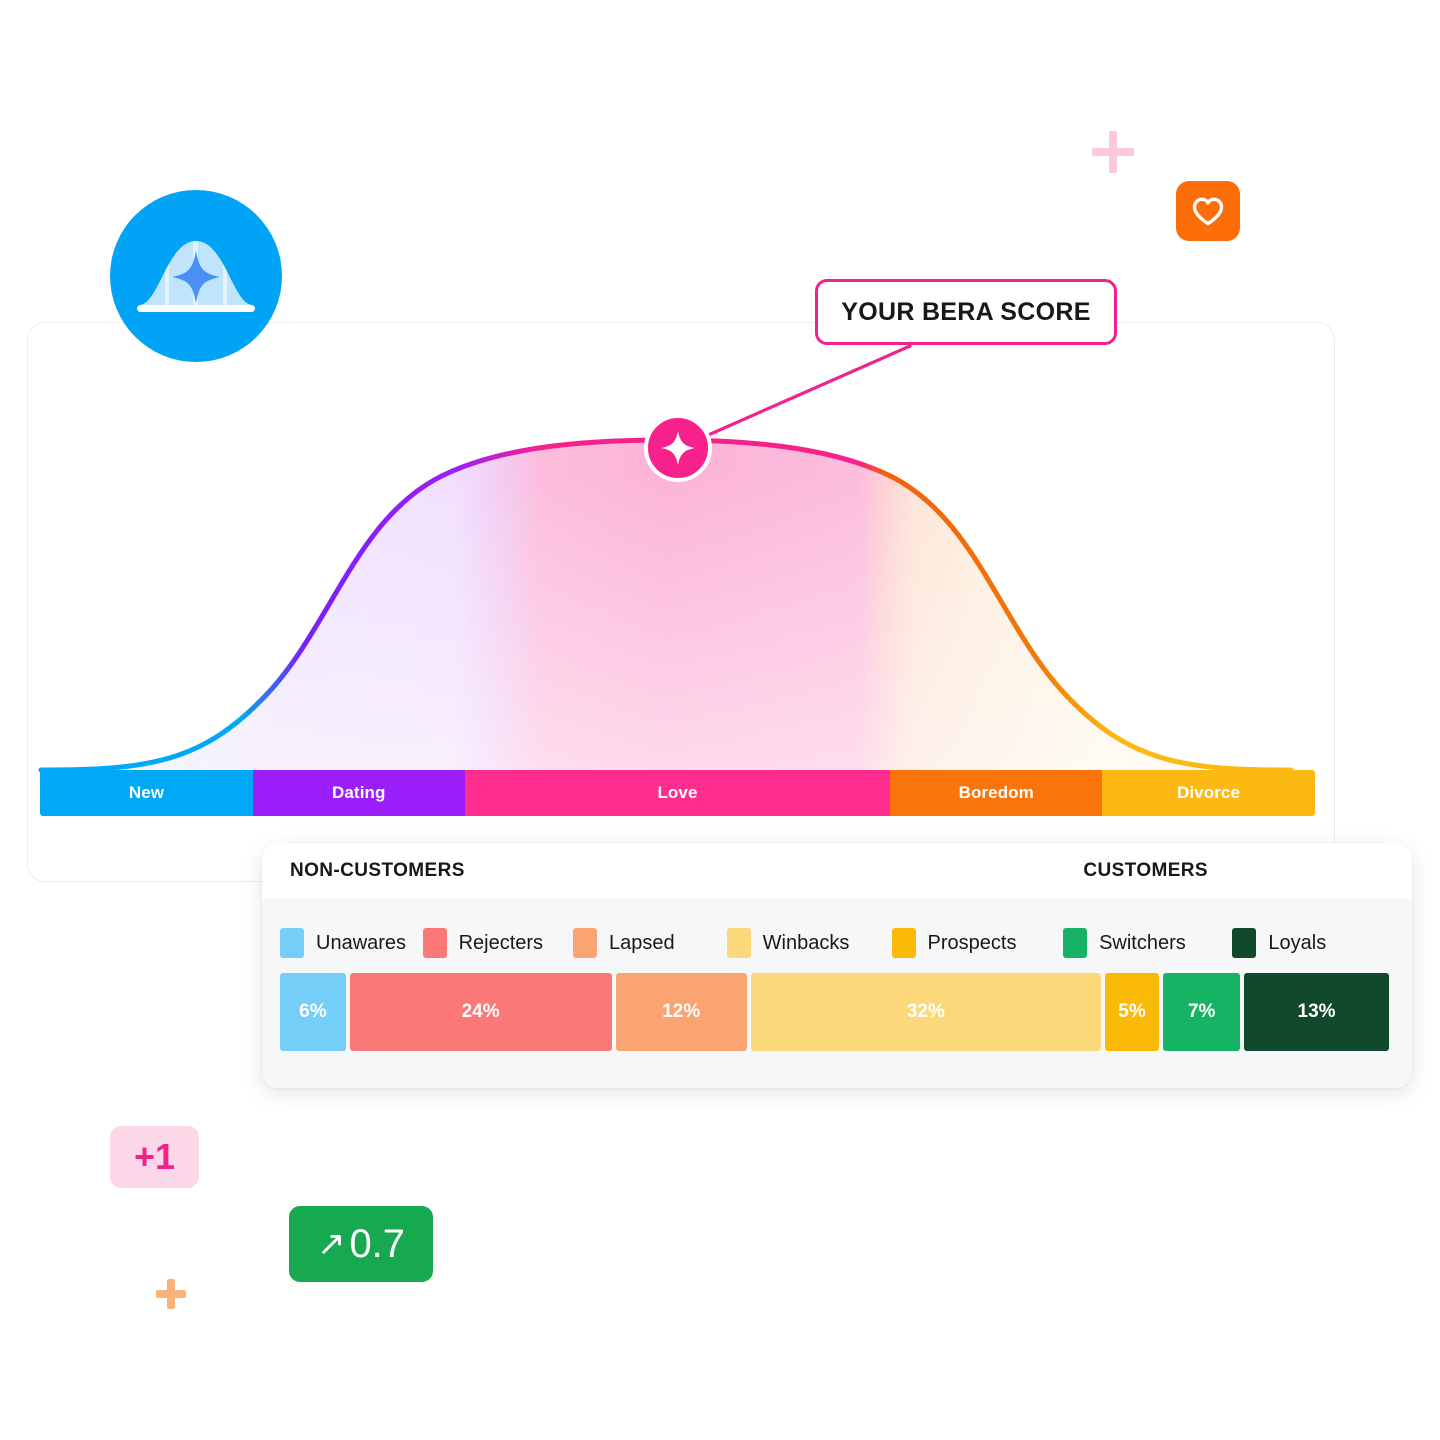 This screenshot has height=1440, width=1440. I want to click on pct-value: 12%, so click(681, 1011).